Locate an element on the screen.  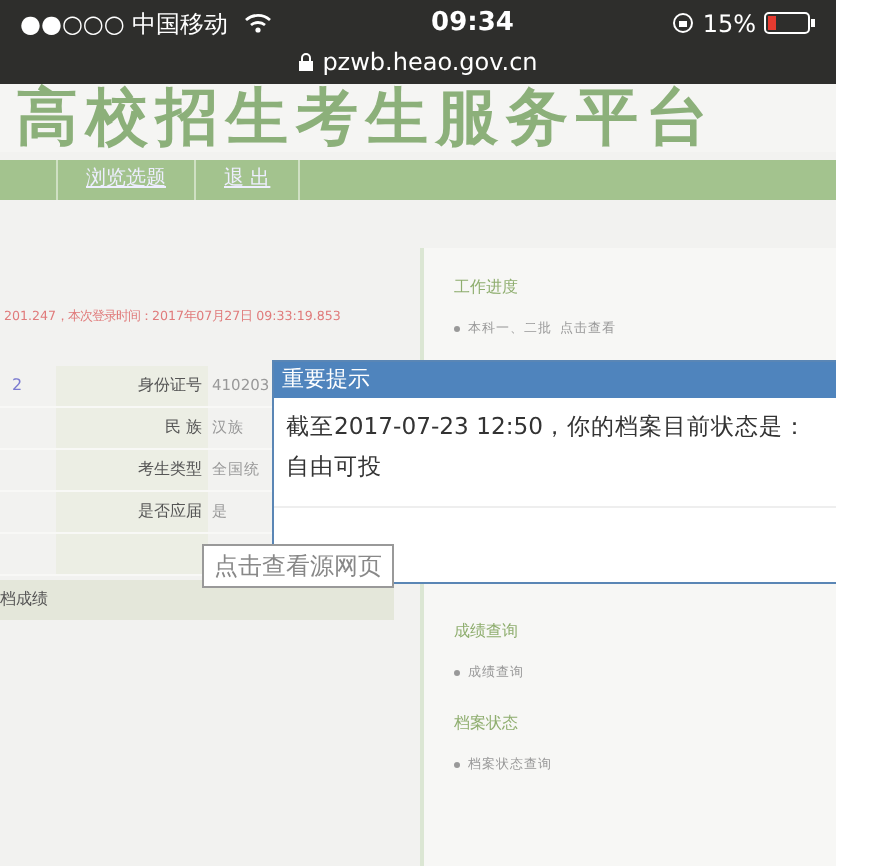
carrier-text: ●●○○○ 中国移动 is located at coordinates (124, 24).